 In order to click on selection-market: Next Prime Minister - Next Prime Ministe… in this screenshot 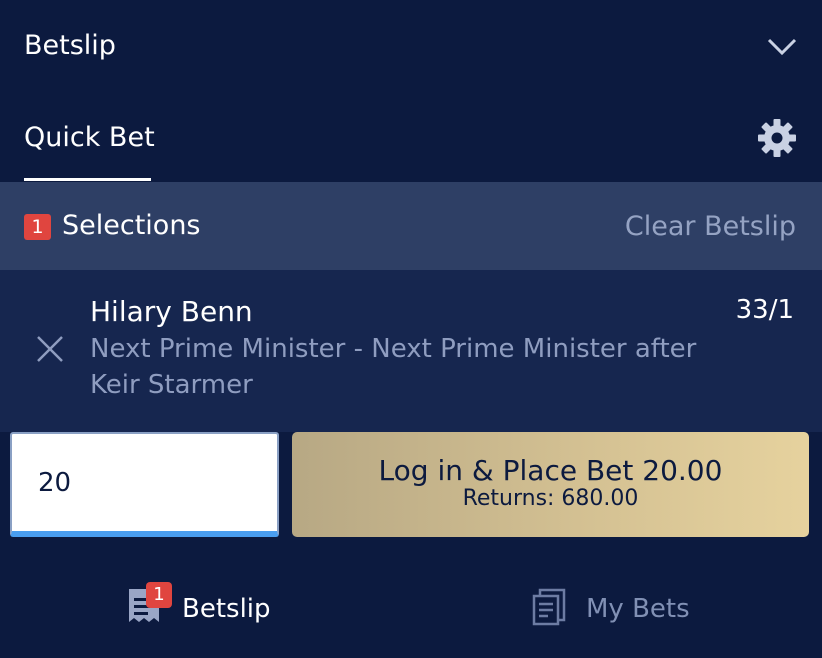, I will do `click(393, 367)`.